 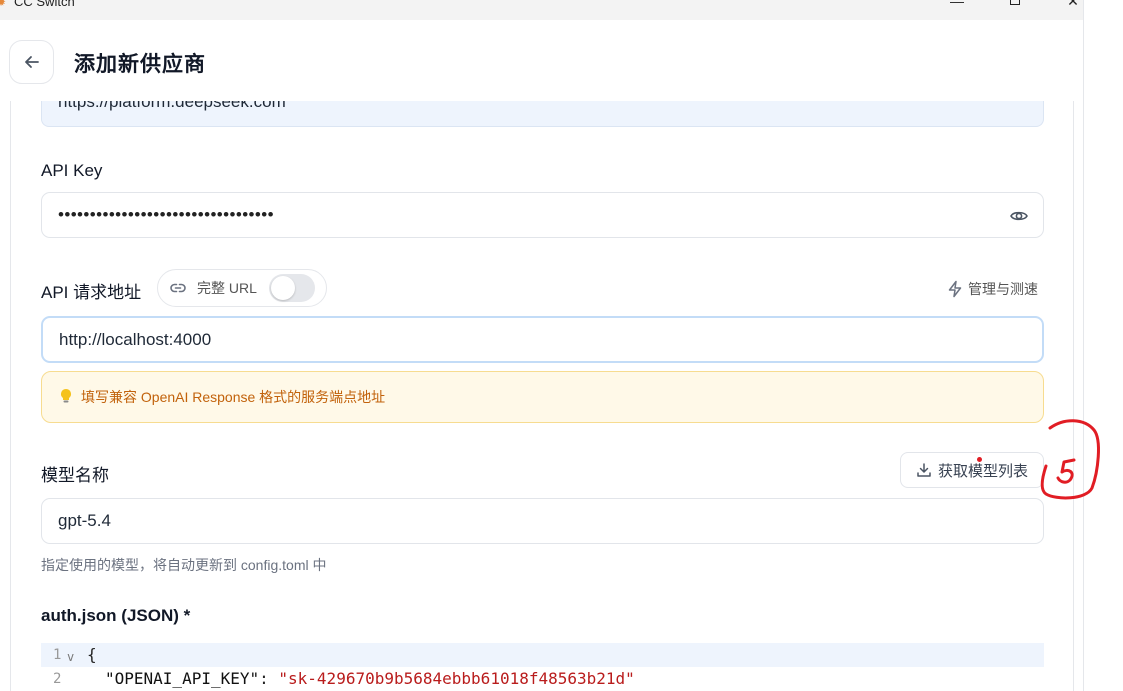 I want to click on scroll-divider, so click(x=1083, y=345).